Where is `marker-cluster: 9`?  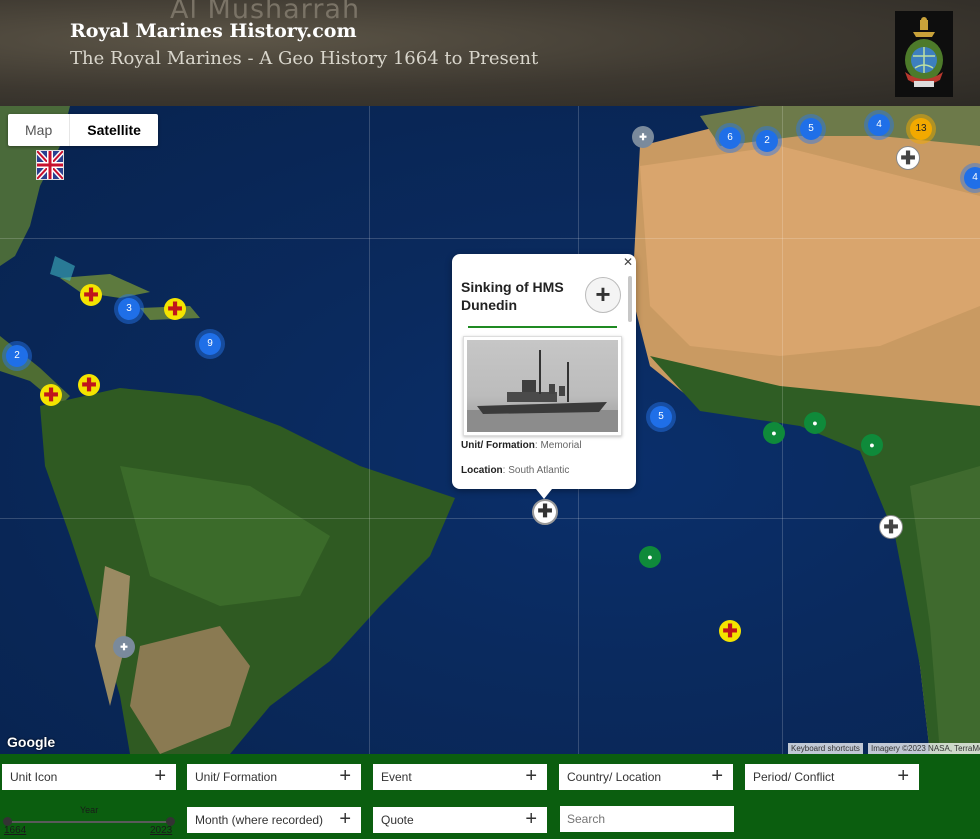 marker-cluster: 9 is located at coordinates (210, 344).